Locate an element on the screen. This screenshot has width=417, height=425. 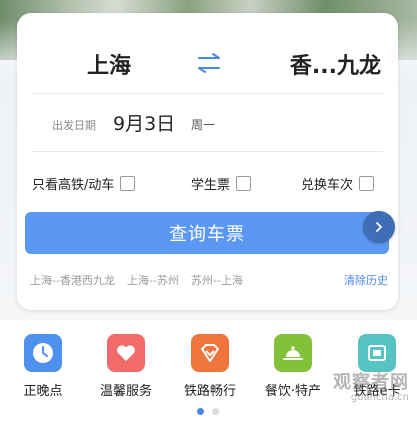
heart-icon is located at coordinates (126, 353).